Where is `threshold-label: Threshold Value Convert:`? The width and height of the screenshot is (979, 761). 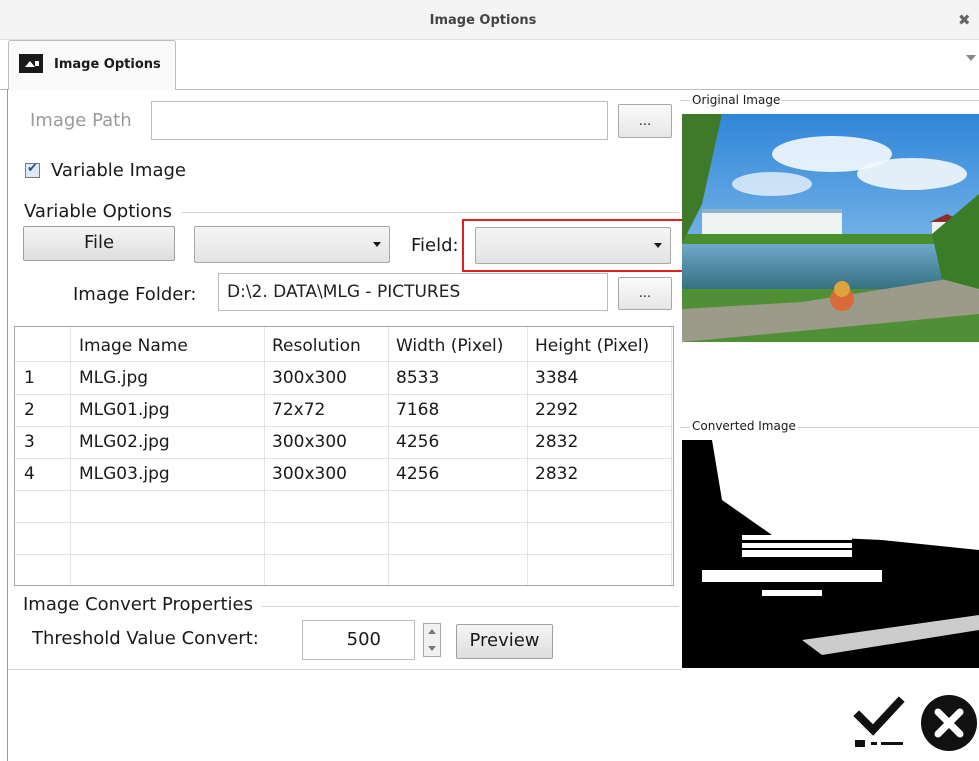
threshold-label: Threshold Value Convert: is located at coordinates (145, 638).